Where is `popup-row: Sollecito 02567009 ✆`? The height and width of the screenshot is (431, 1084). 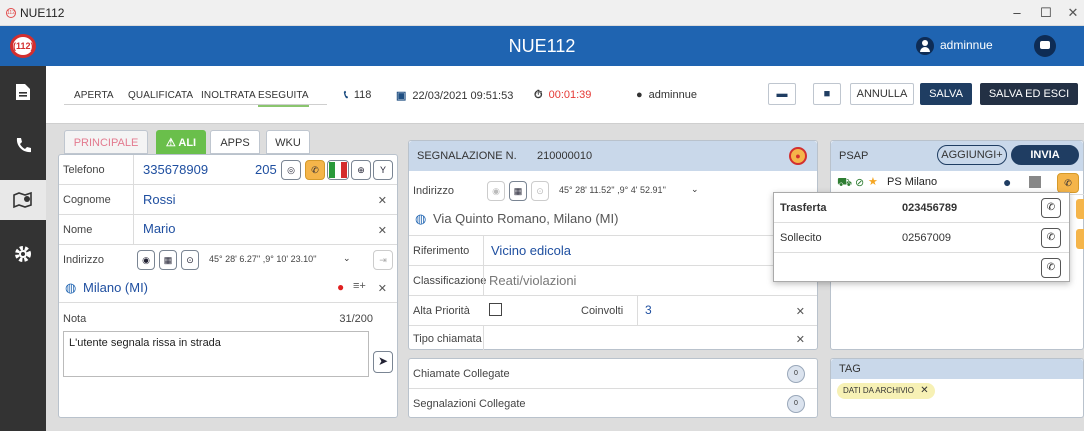
popup-row: Sollecito 02567009 ✆ is located at coordinates (921, 238).